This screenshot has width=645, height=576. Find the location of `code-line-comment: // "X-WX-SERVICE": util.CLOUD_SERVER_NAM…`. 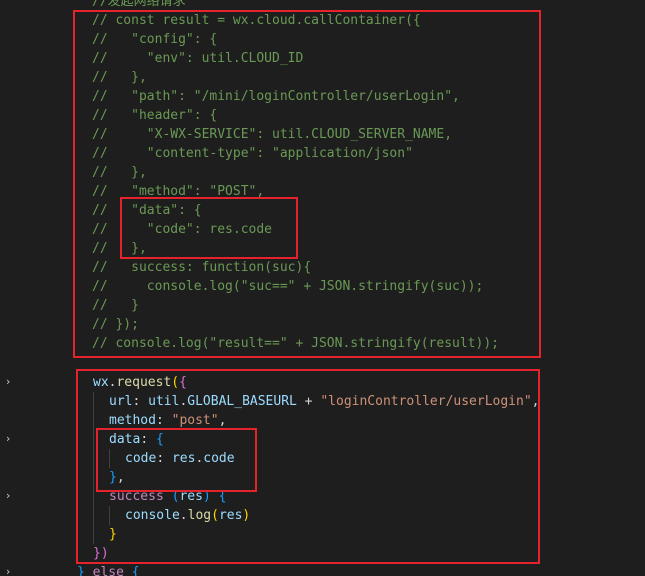

code-line-comment: // "X-WX-SERVICE": util.CLOUD_SERVER_NAM… is located at coordinates (272, 134).